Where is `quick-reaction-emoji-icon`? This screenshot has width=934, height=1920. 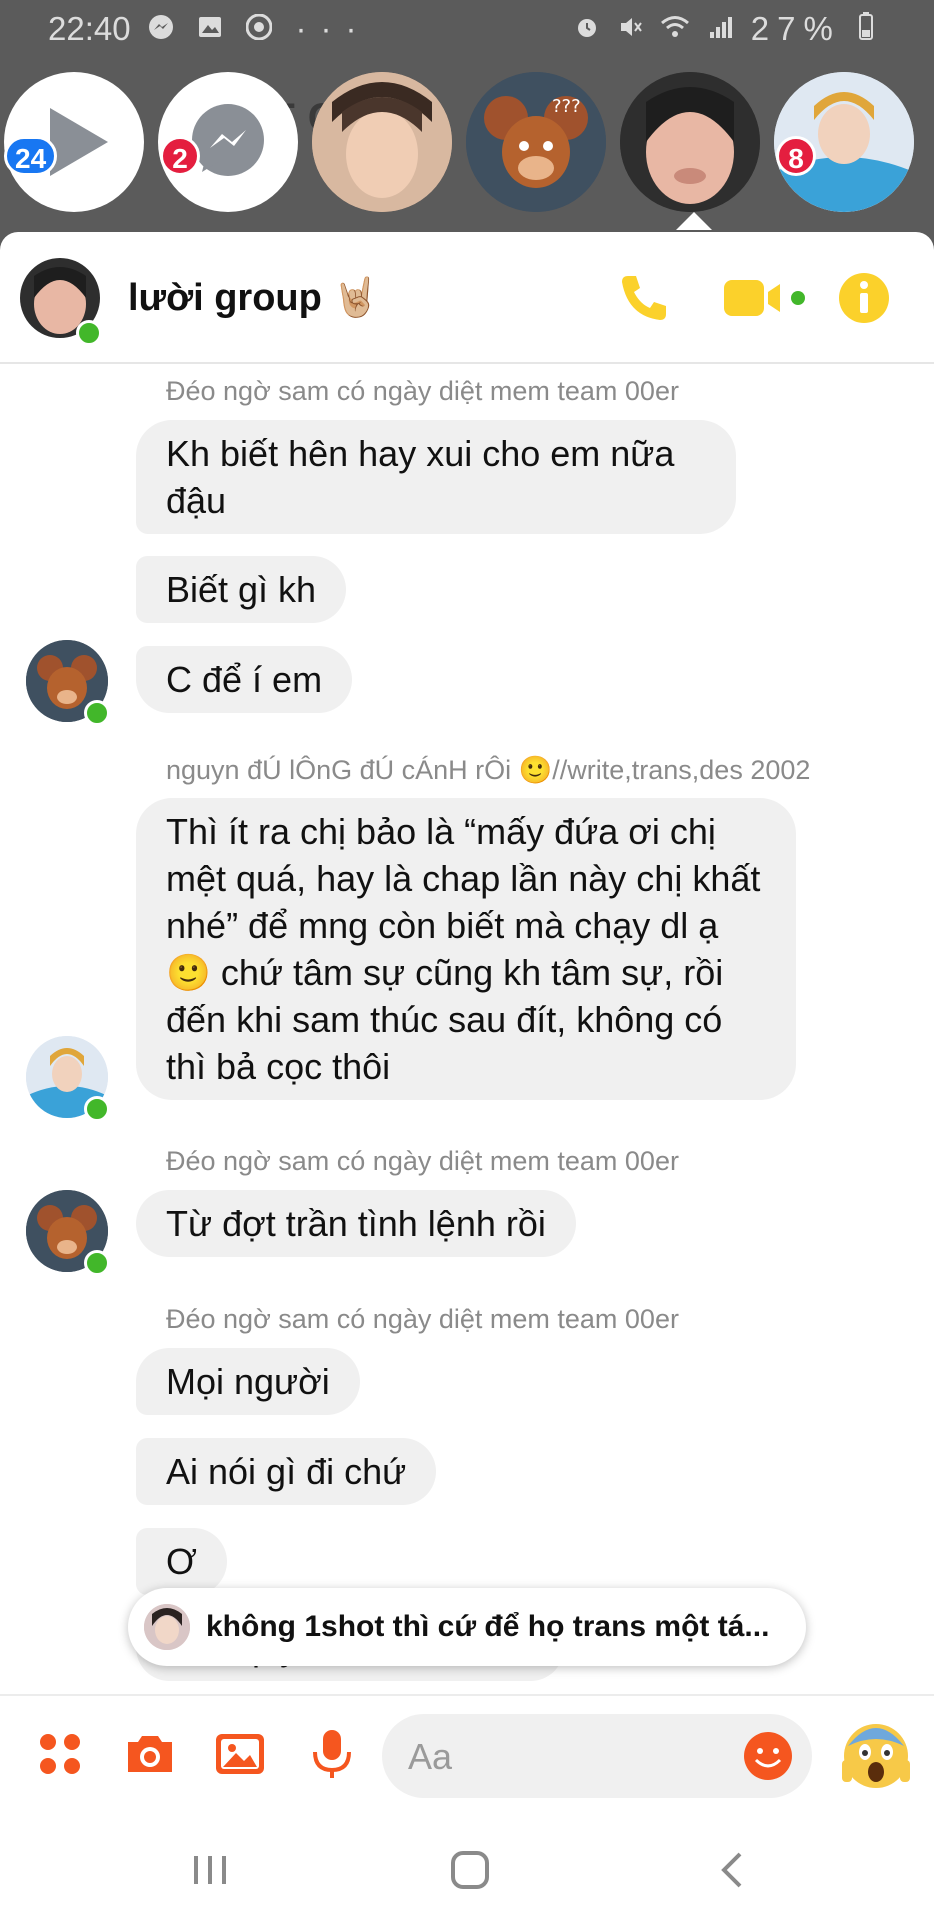
quick-reaction-emoji-icon is located at coordinates (876, 1754).